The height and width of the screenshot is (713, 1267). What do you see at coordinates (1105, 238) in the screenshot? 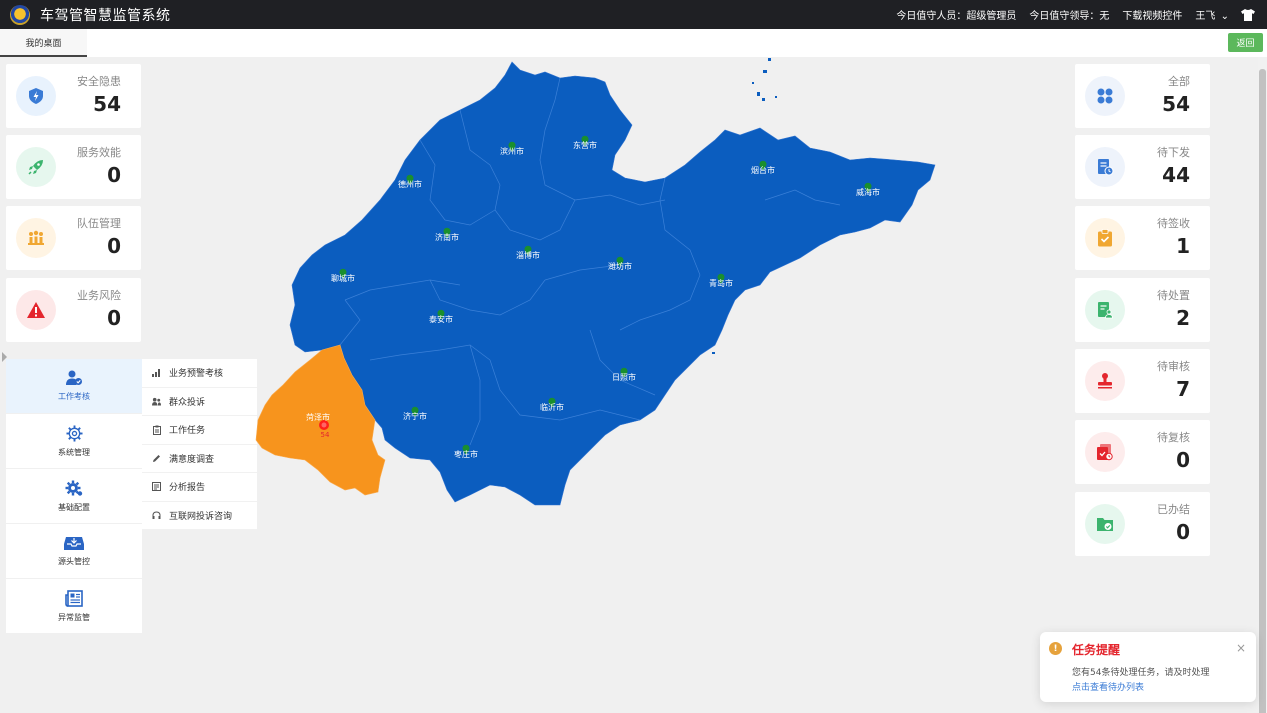
I see `clipboard-check-icon-circle` at bounding box center [1105, 238].